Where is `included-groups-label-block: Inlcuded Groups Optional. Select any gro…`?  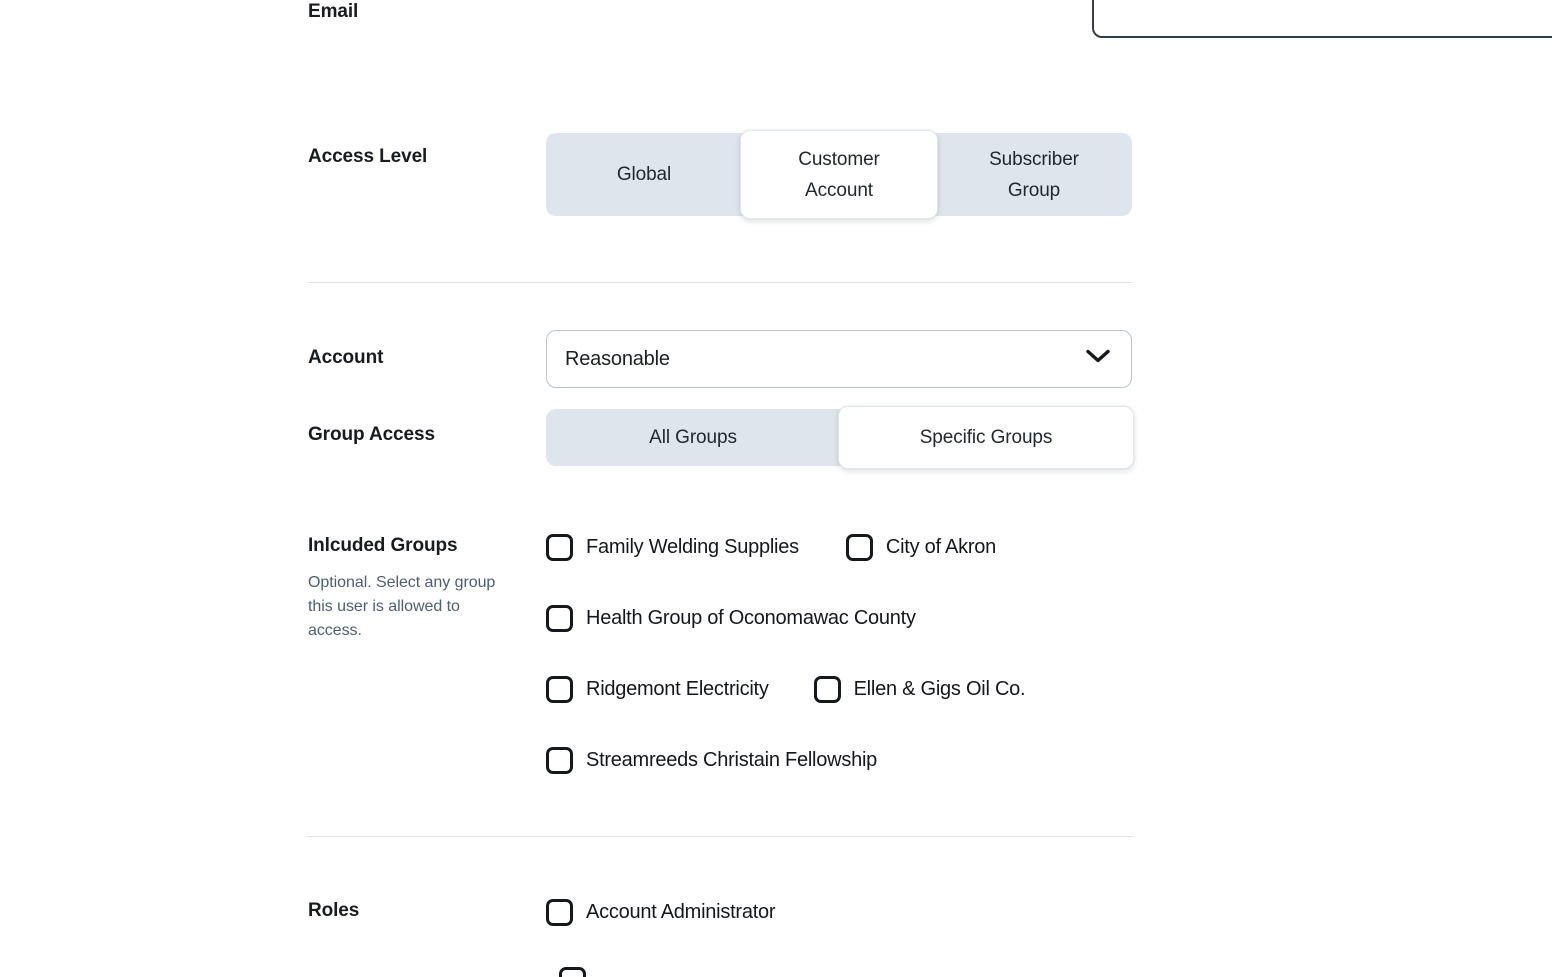
included-groups-label-block: Inlcuded Groups Optional. Select any gro… is located at coordinates (427, 588).